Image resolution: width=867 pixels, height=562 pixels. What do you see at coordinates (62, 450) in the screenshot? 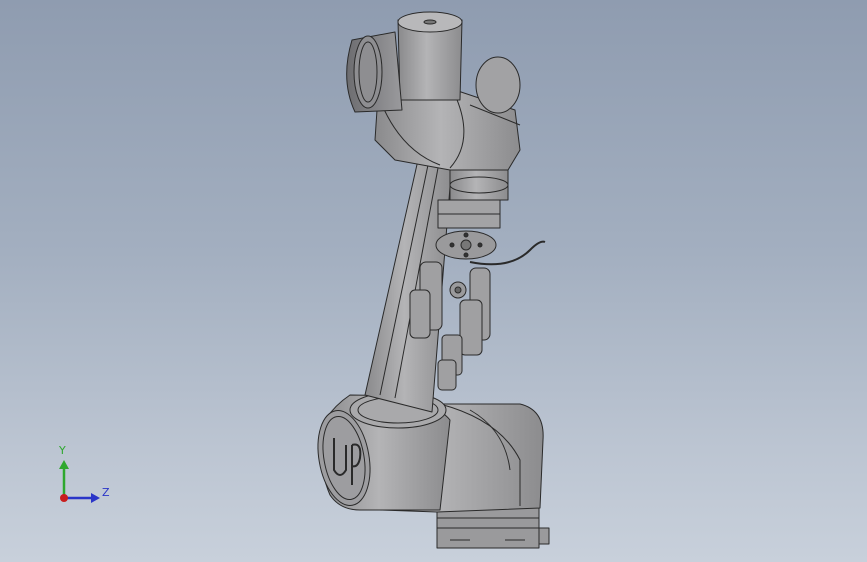
I see `y-axis-label: Y` at bounding box center [62, 450].